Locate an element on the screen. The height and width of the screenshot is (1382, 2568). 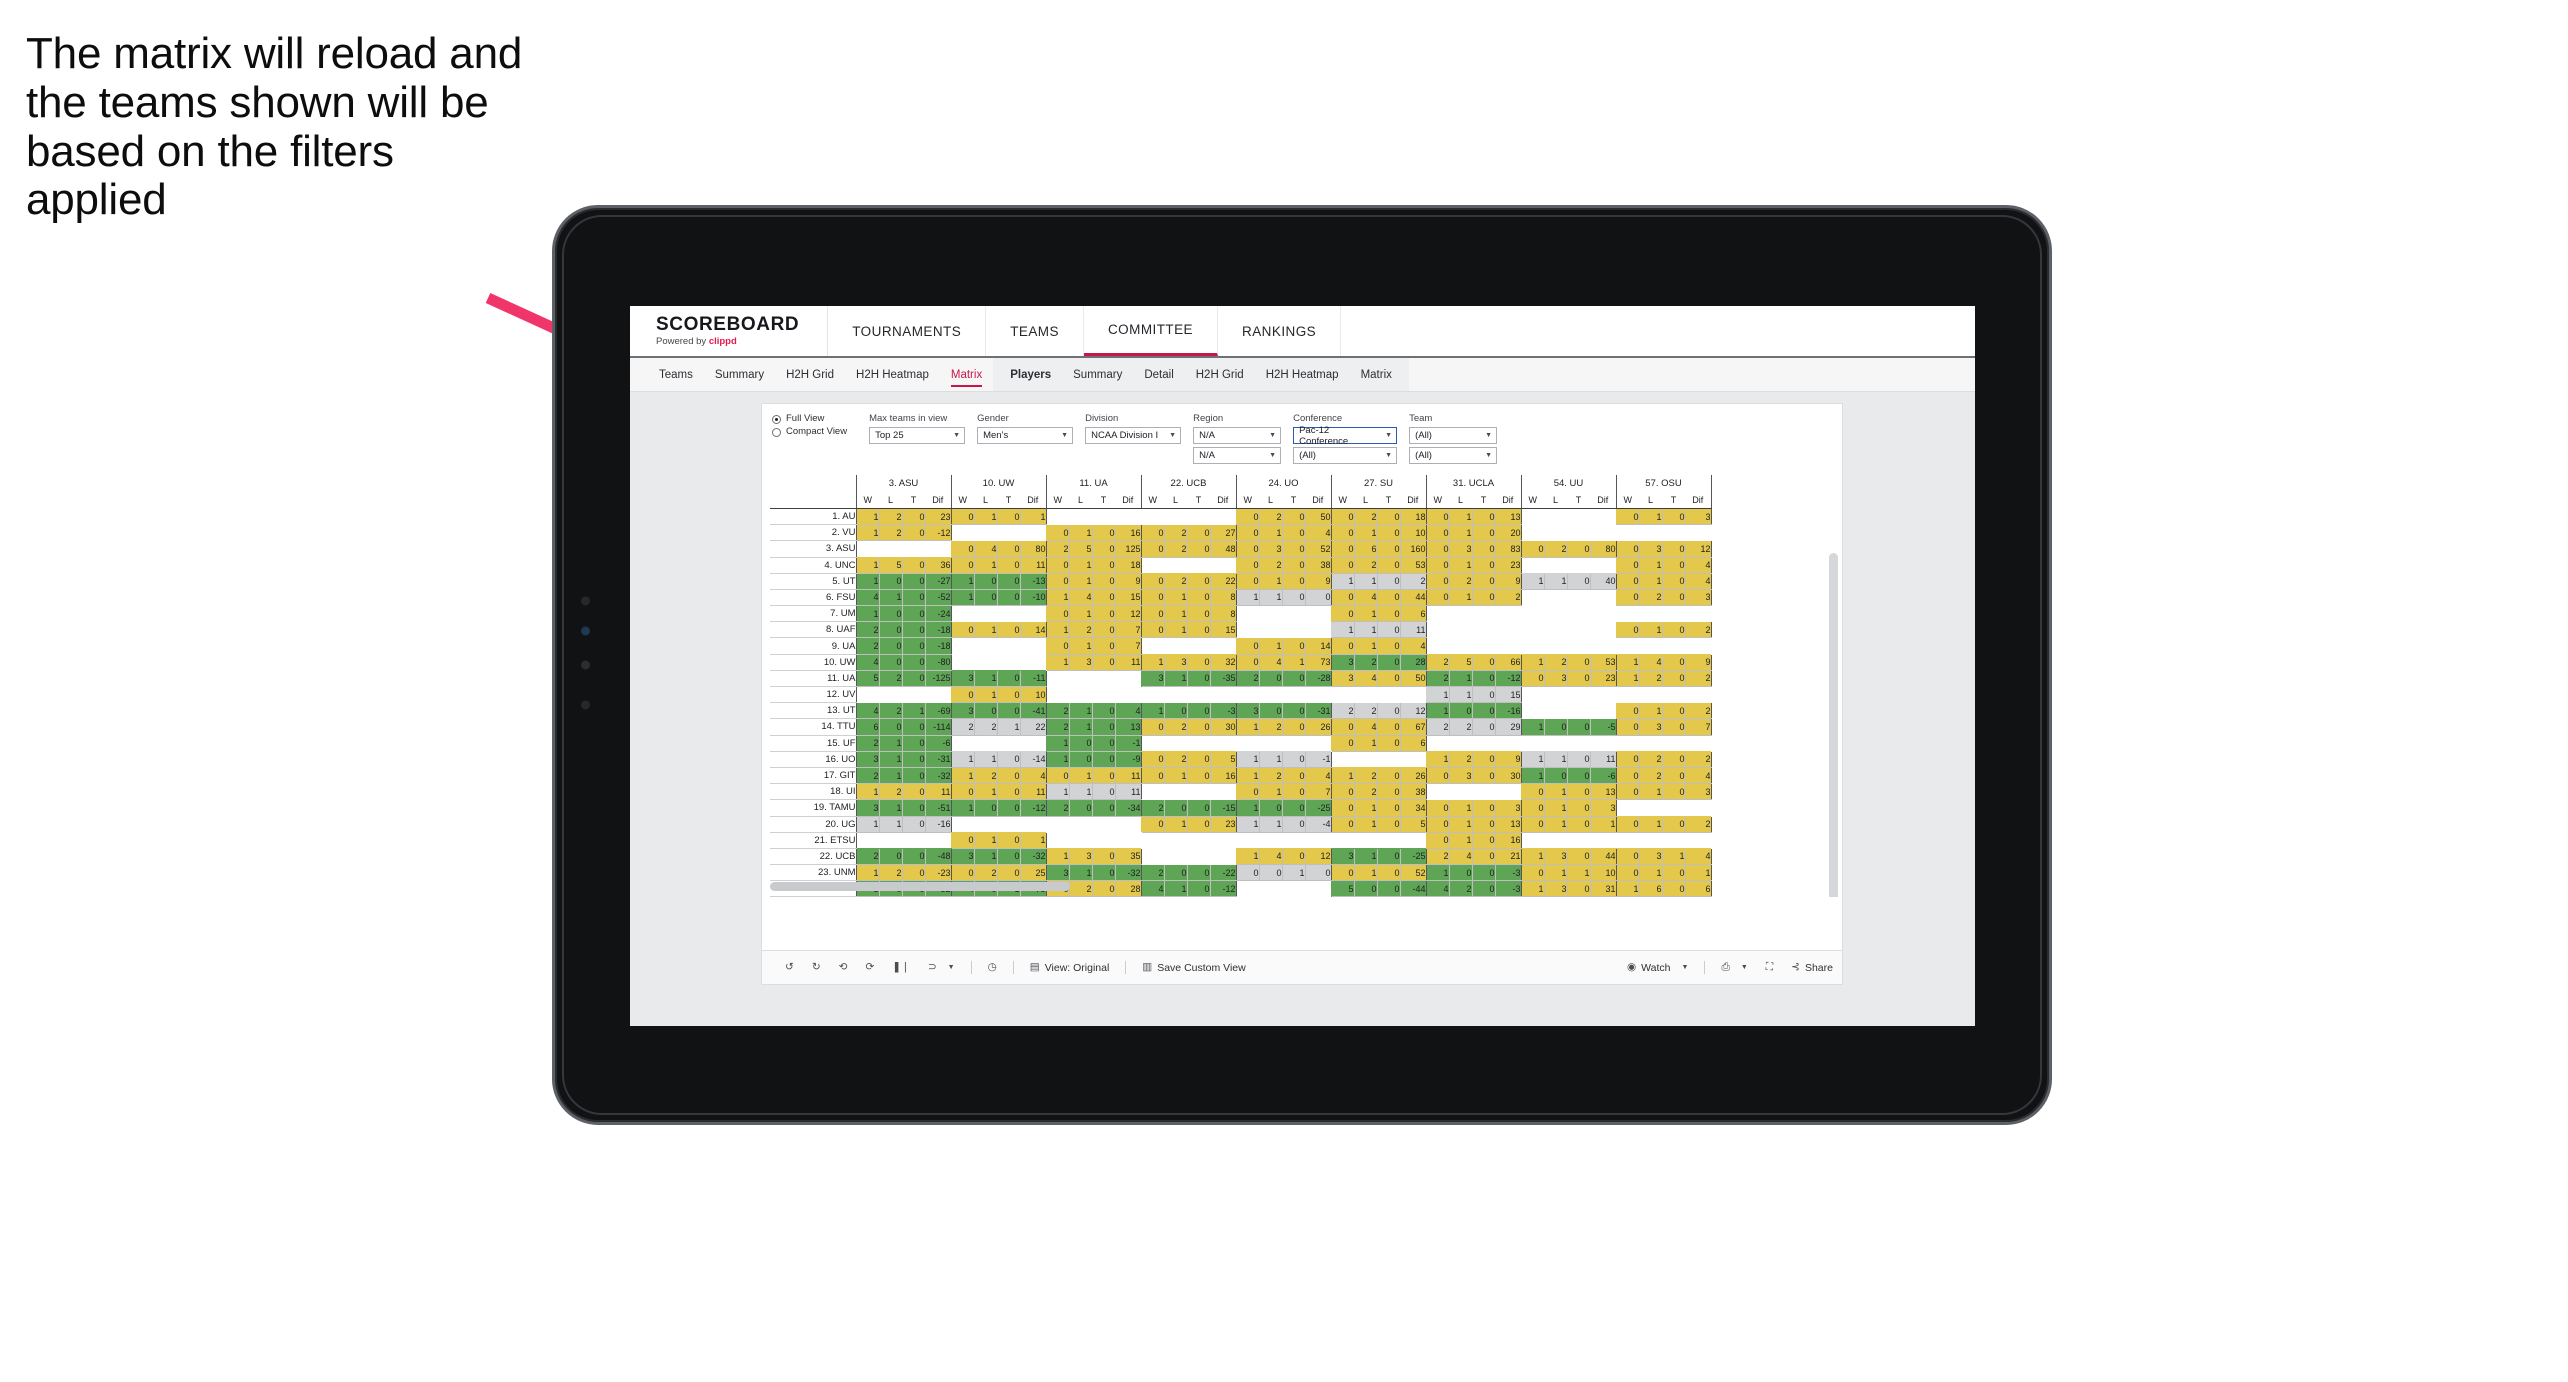
filter-gender-select: Men’s ▼ is located at coordinates (1025, 436).